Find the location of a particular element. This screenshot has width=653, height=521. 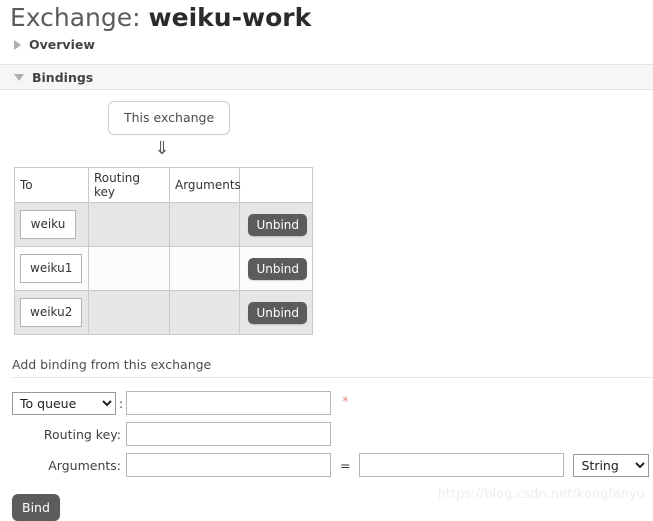

queue-link: weiku is located at coordinates (48, 224).